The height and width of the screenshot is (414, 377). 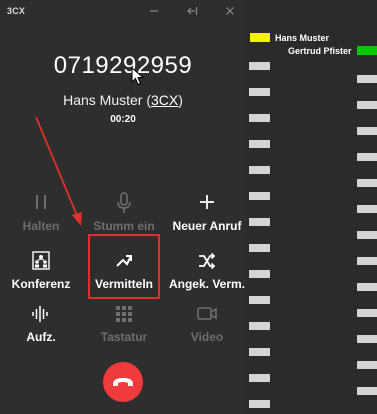 I want to click on legend-label: Gertrud Pfister, so click(x=320, y=51).